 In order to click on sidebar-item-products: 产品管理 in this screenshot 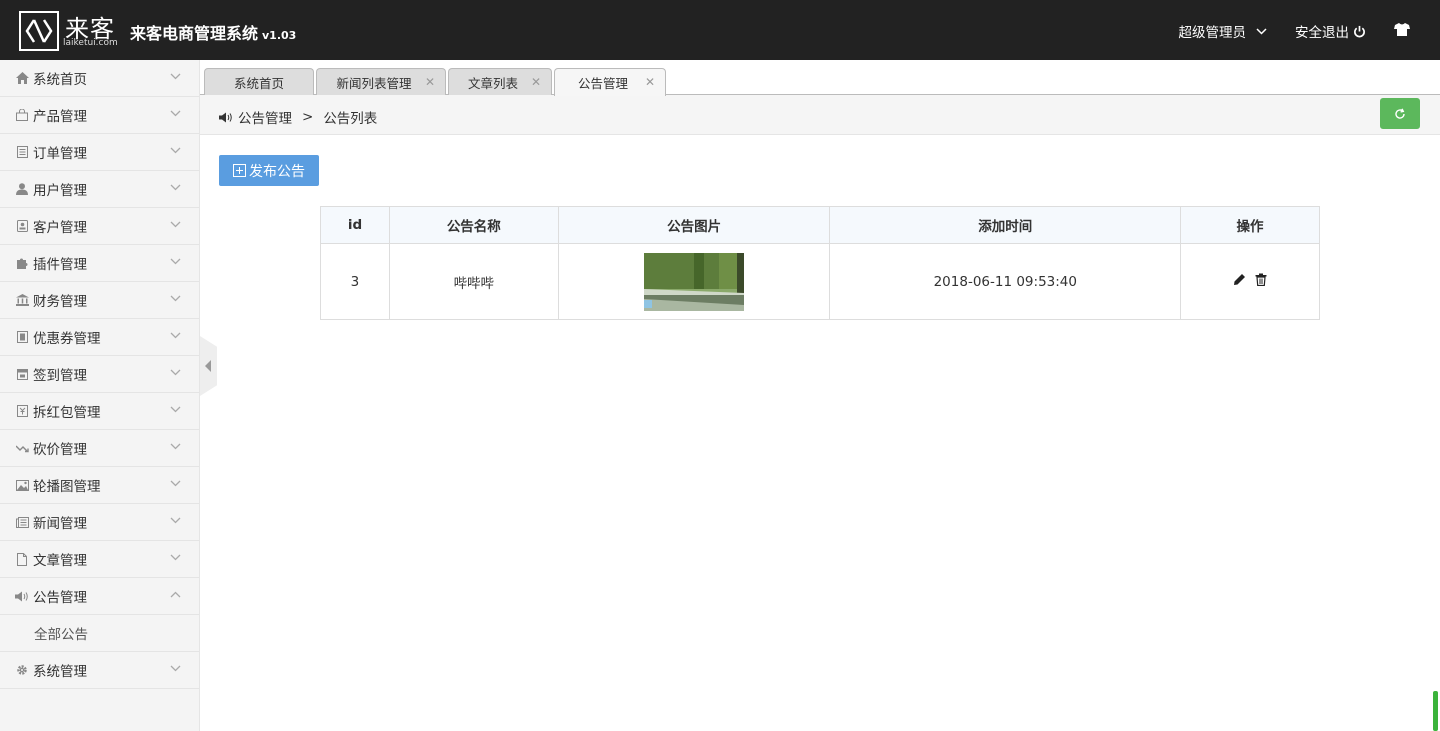, I will do `click(99, 115)`.